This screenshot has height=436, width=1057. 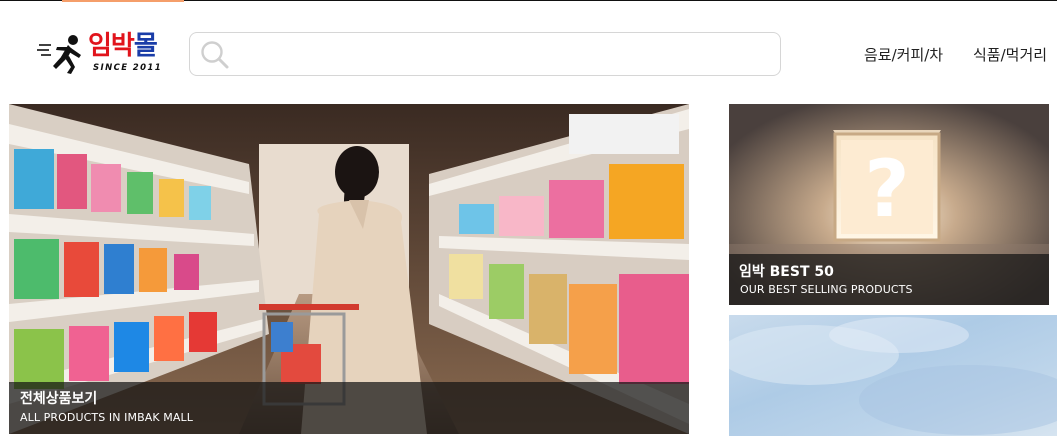 What do you see at coordinates (826, 289) in the screenshot?
I see `best-50-subtitle: OUR BEST SELLING PRODUCTS` at bounding box center [826, 289].